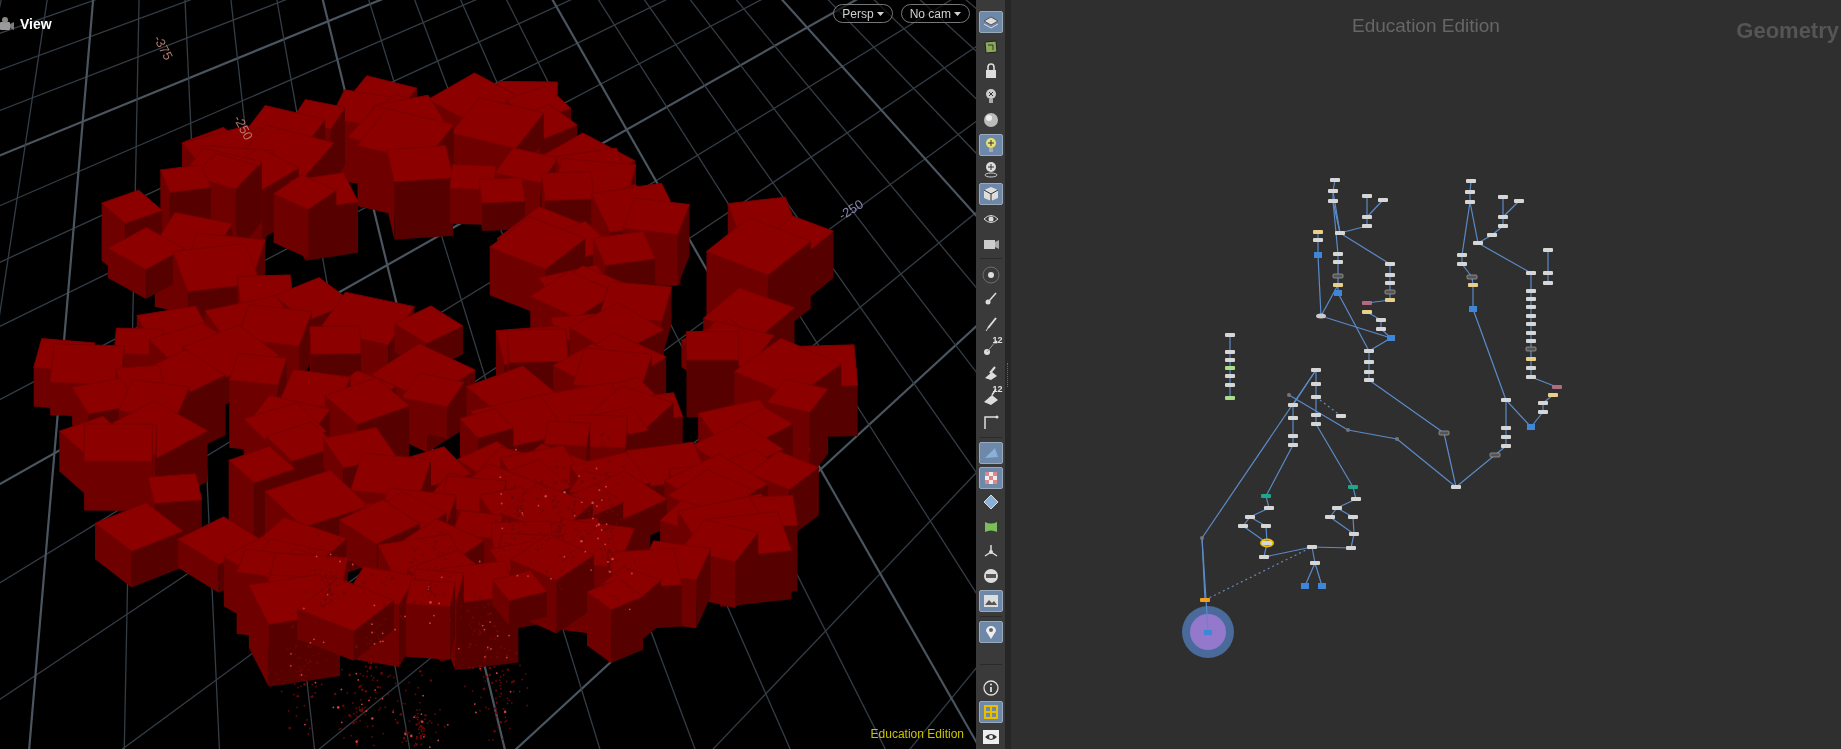 This screenshot has height=749, width=1841. What do you see at coordinates (7, 24) in the screenshot?
I see `camera-icon` at bounding box center [7, 24].